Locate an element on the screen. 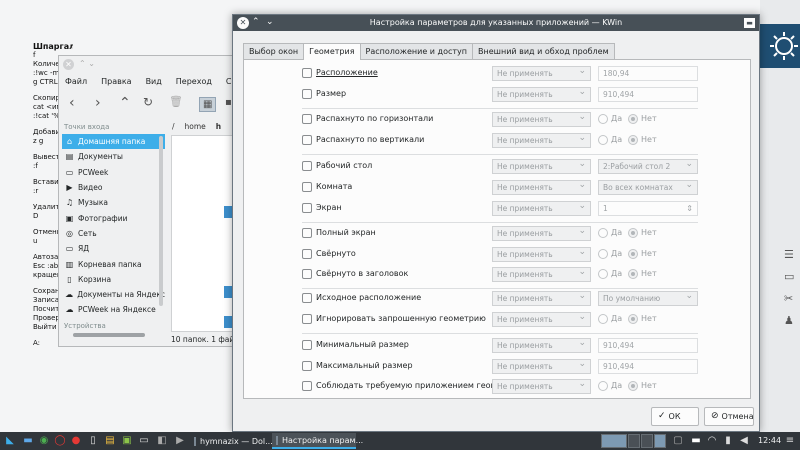 This screenshot has width=800, height=450. position-policy-select: Не применять is located at coordinates (541, 73).